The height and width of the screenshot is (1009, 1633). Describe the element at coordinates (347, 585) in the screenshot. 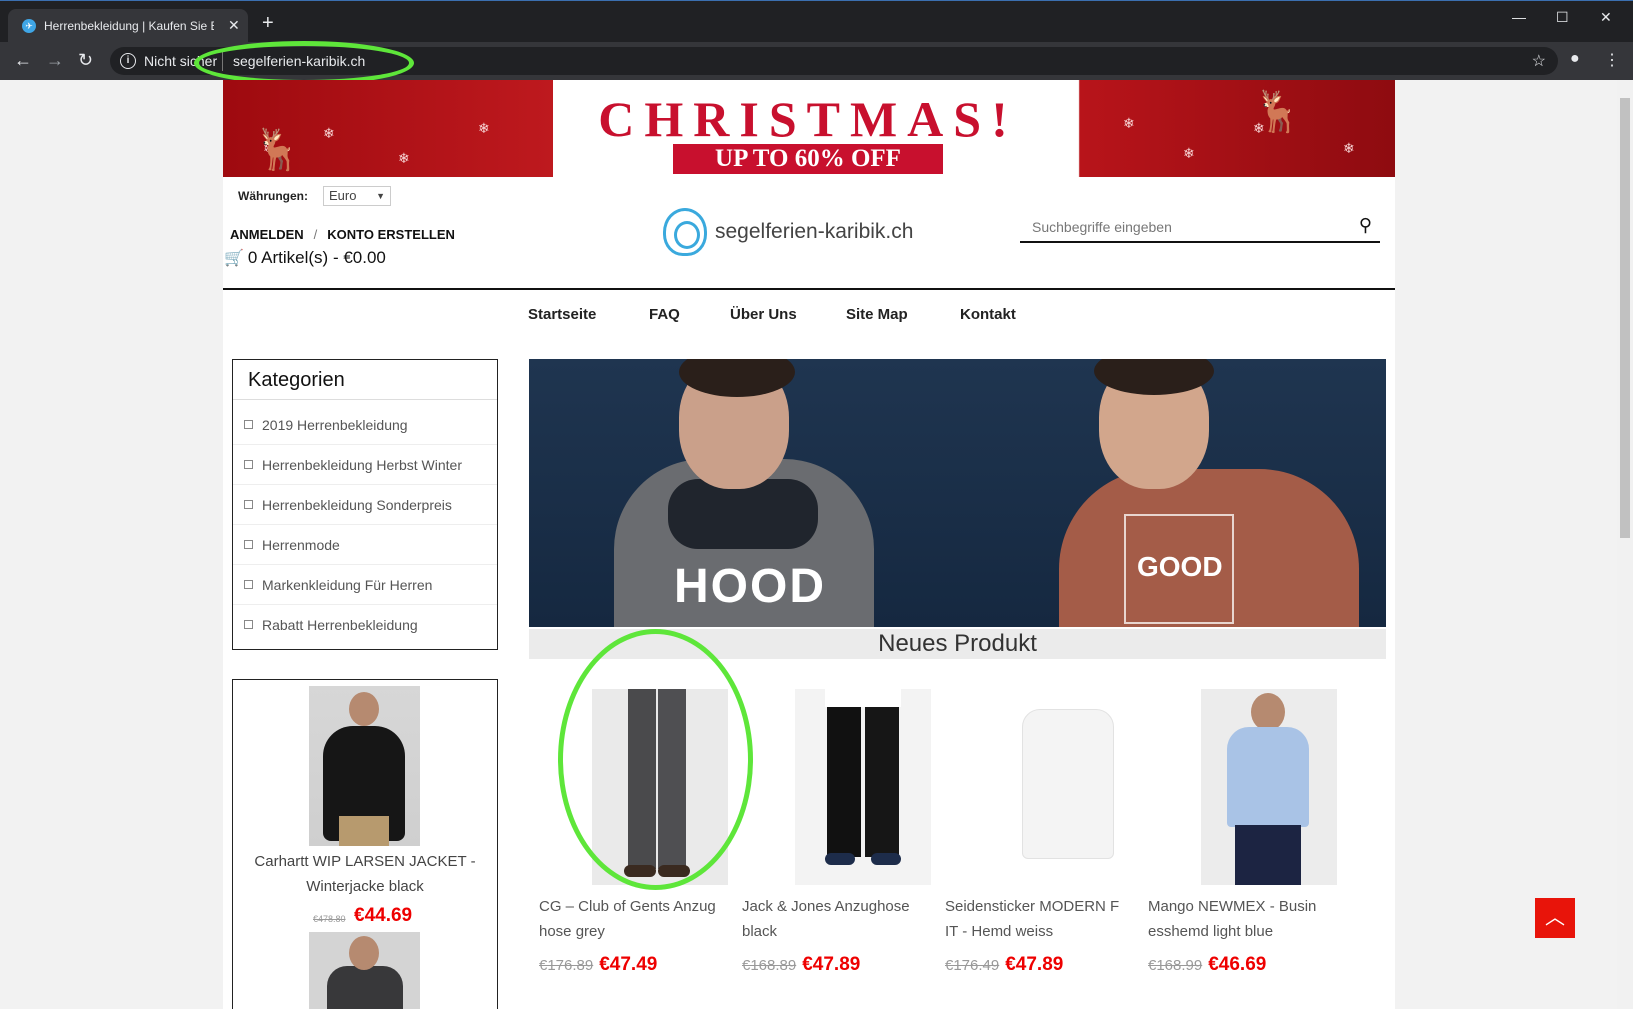

I see `category-label: Markenkleidung Für Herren` at that location.